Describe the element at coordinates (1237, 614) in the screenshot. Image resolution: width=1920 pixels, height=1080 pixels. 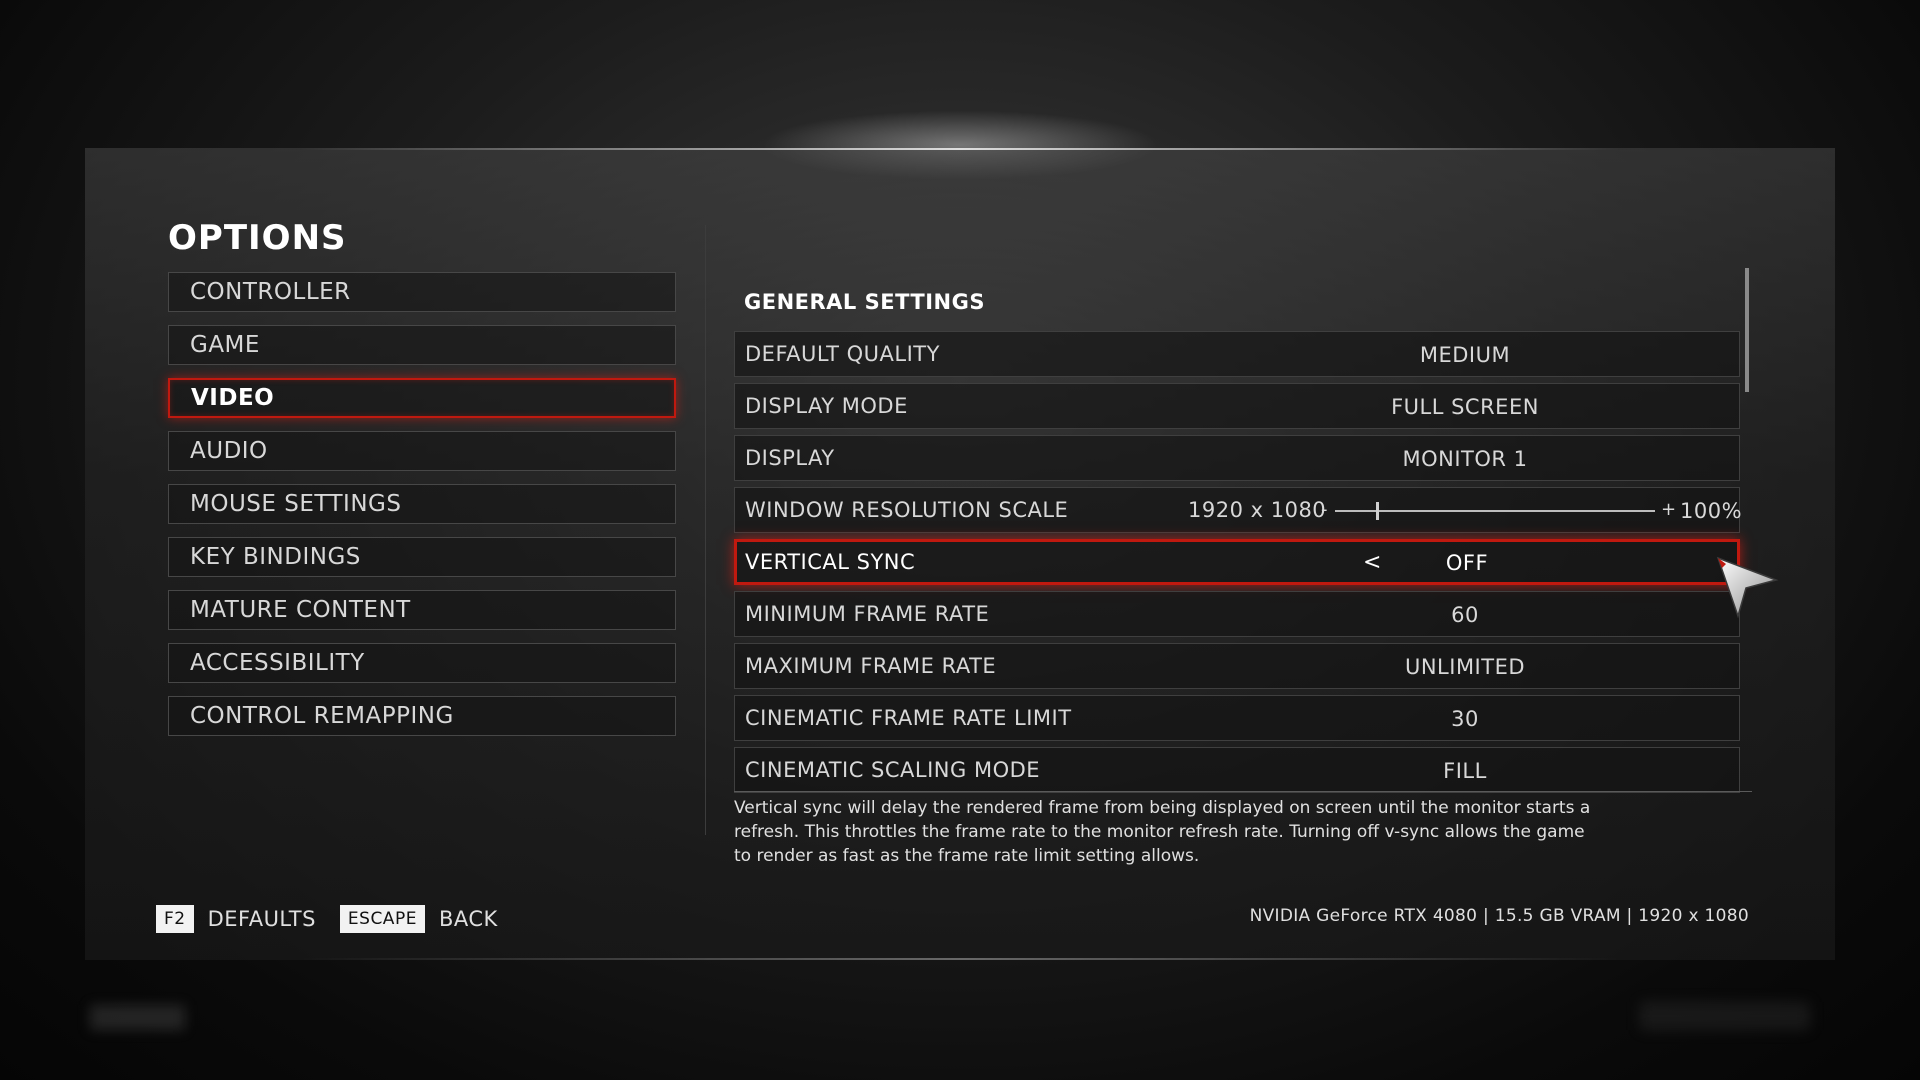
I see `setting-minimum-frame-rate: MINIMUM FRAME RATE 60` at that location.